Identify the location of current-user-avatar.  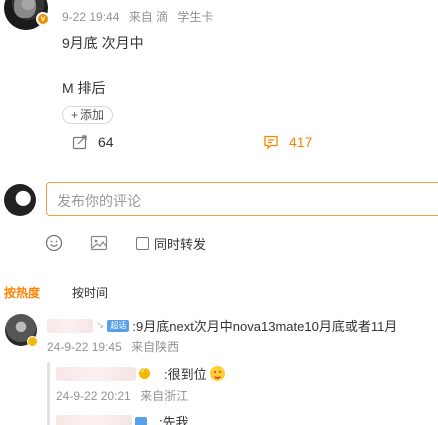
(20, 200).